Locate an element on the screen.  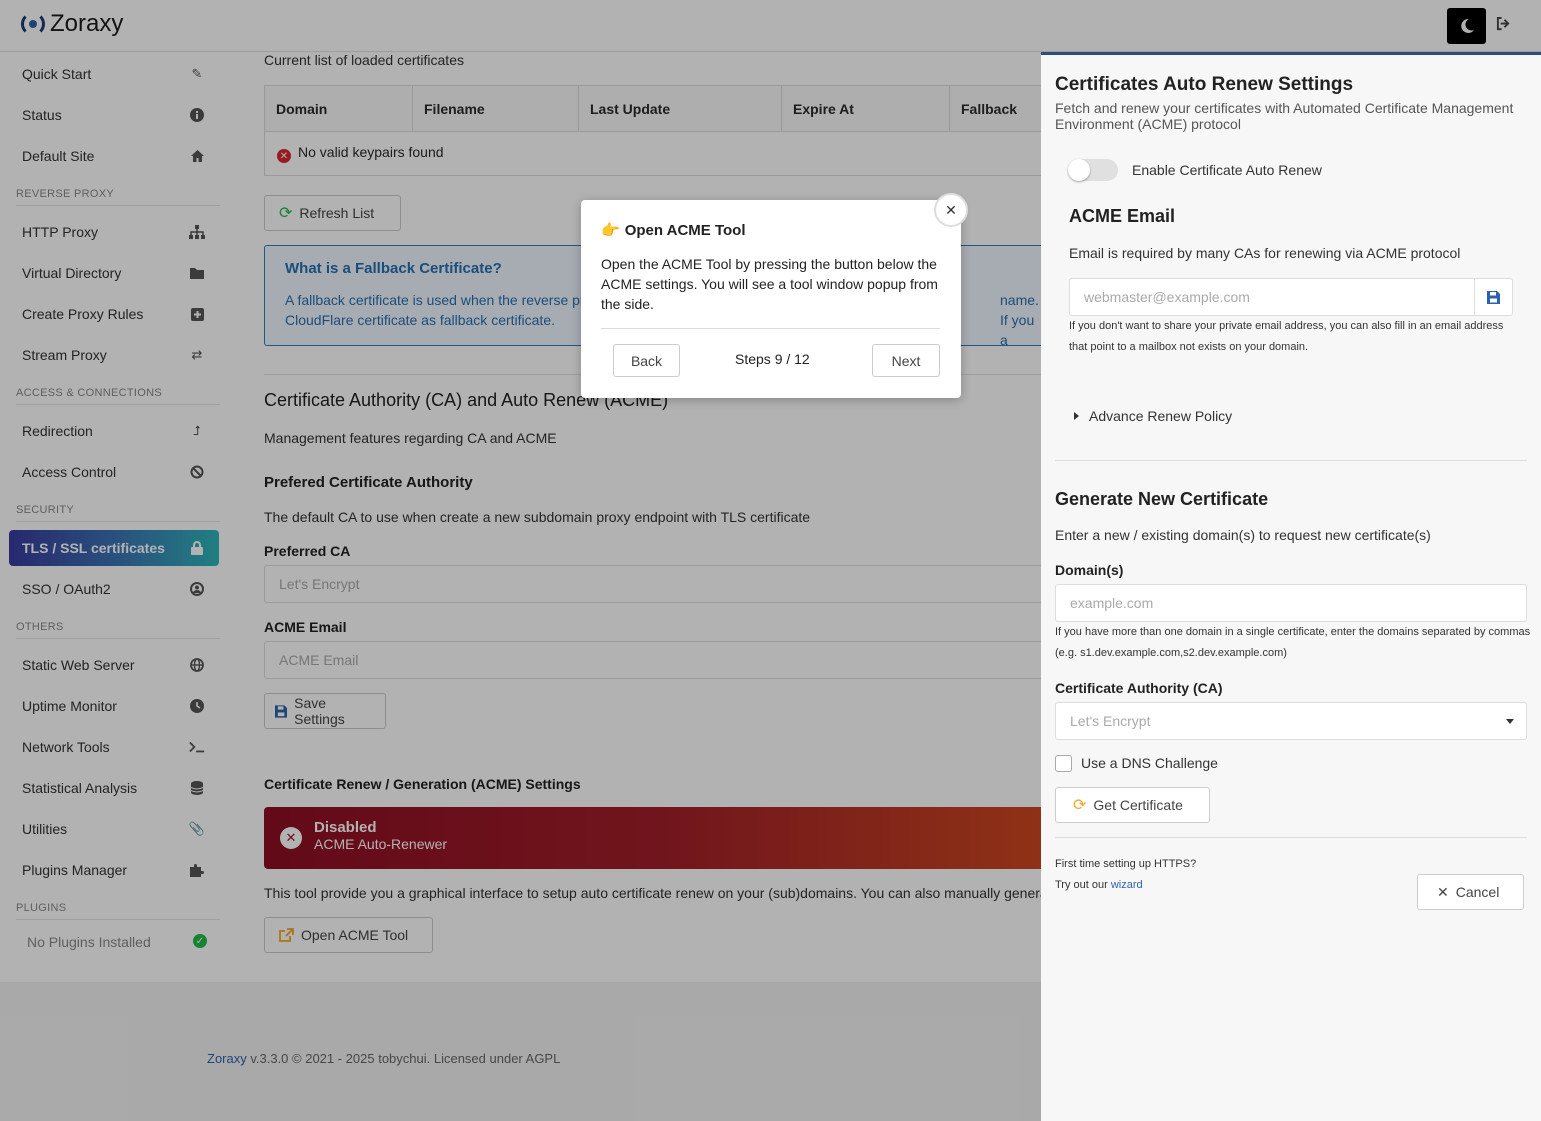
chevron-down-icon is located at coordinates (1510, 721).